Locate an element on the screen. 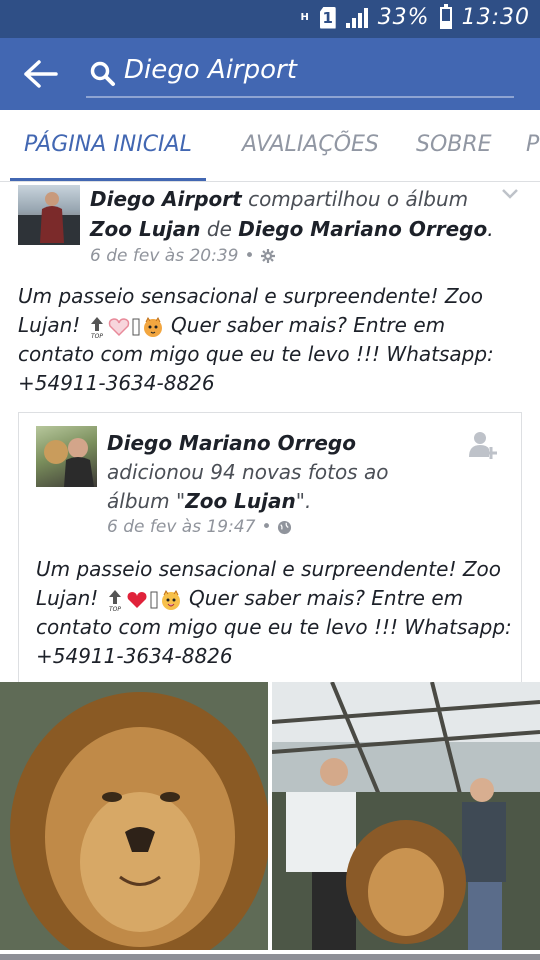 The width and height of the screenshot is (540, 960). shared-timestamp: 6 de fev às 19:47 is located at coordinates (181, 527).